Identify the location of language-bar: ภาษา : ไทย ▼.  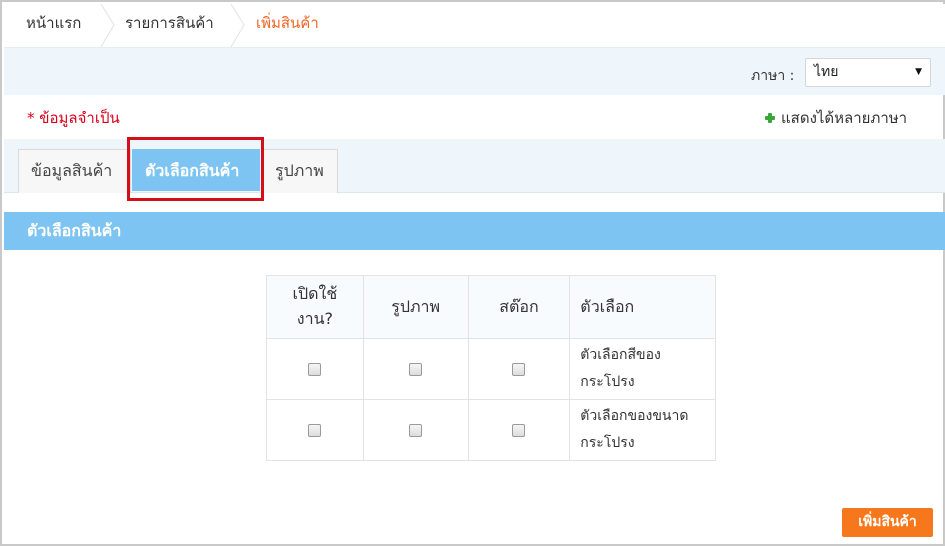
(474, 71).